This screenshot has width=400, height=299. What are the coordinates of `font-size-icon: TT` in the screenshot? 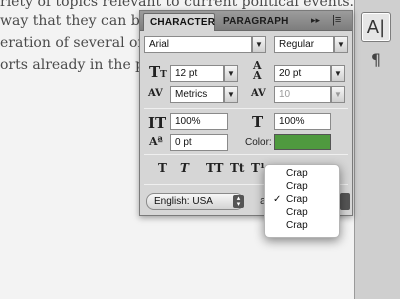 It's located at (158, 72).